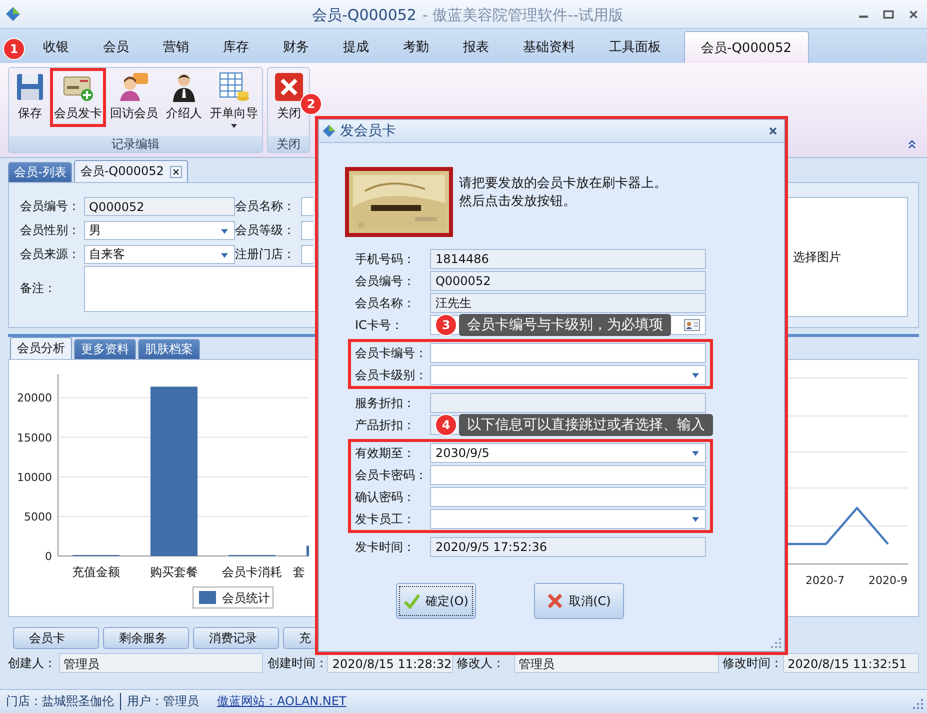 This screenshot has width=927, height=713. I want to click on menu-tab: 报表, so click(476, 47).